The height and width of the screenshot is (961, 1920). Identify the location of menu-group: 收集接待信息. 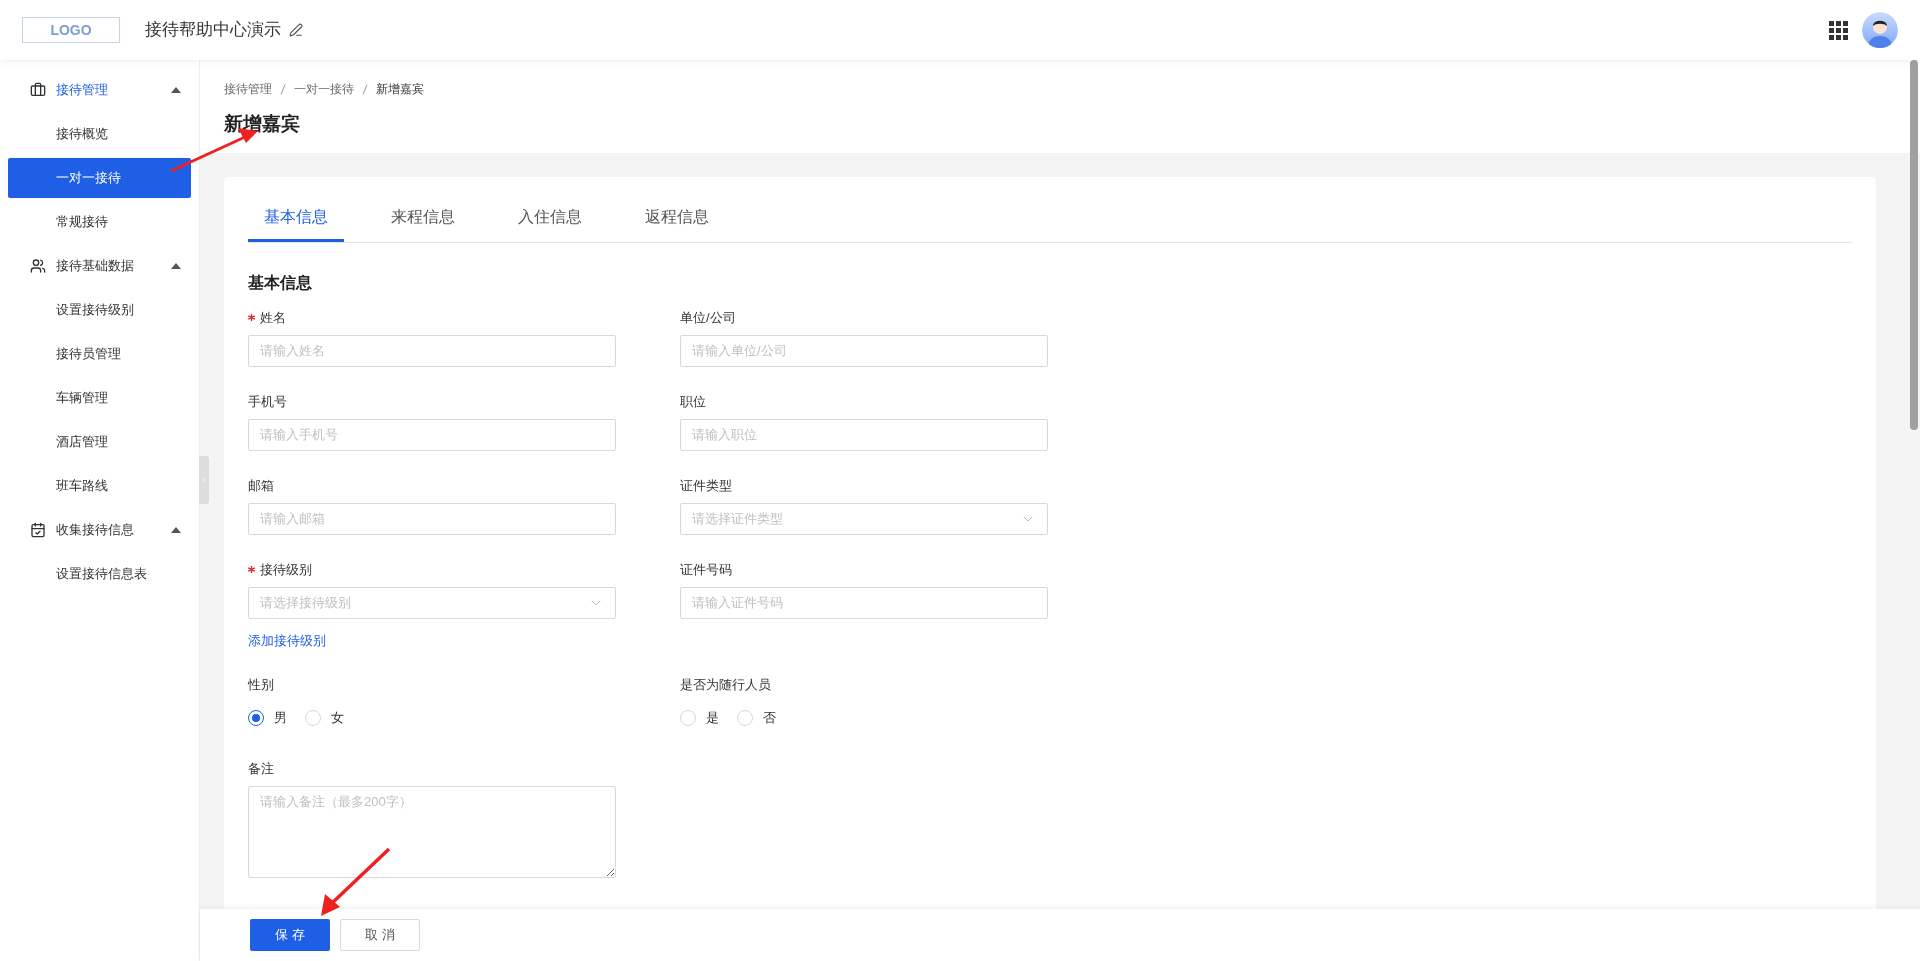
(99, 530).